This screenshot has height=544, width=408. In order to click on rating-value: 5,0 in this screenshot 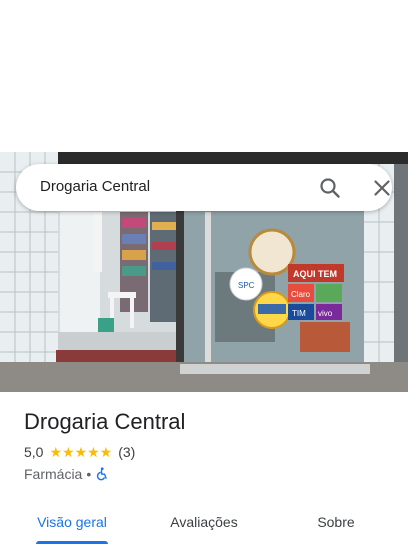, I will do `click(34, 452)`.